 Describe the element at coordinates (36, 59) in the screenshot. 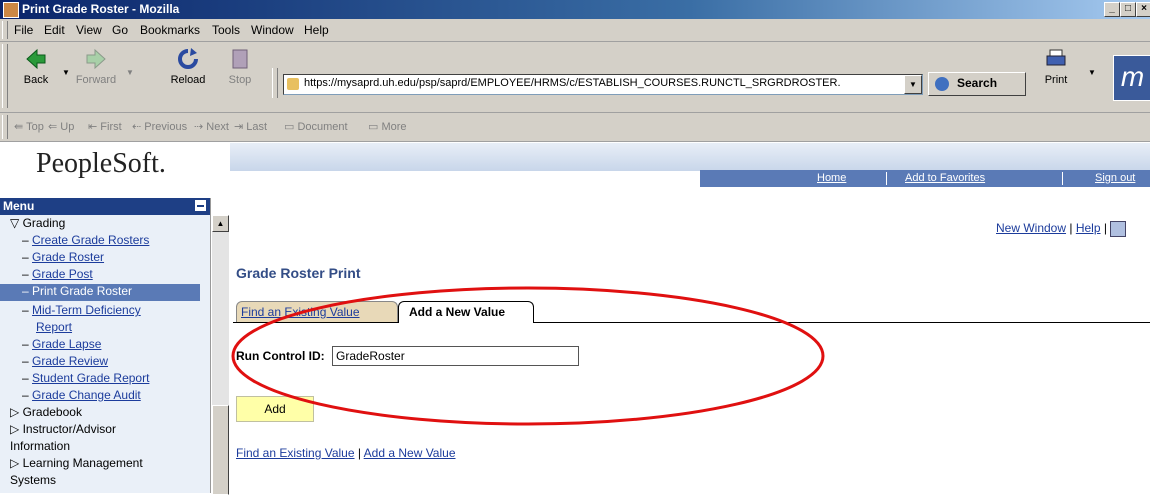

I see `back-arrow-icon` at that location.